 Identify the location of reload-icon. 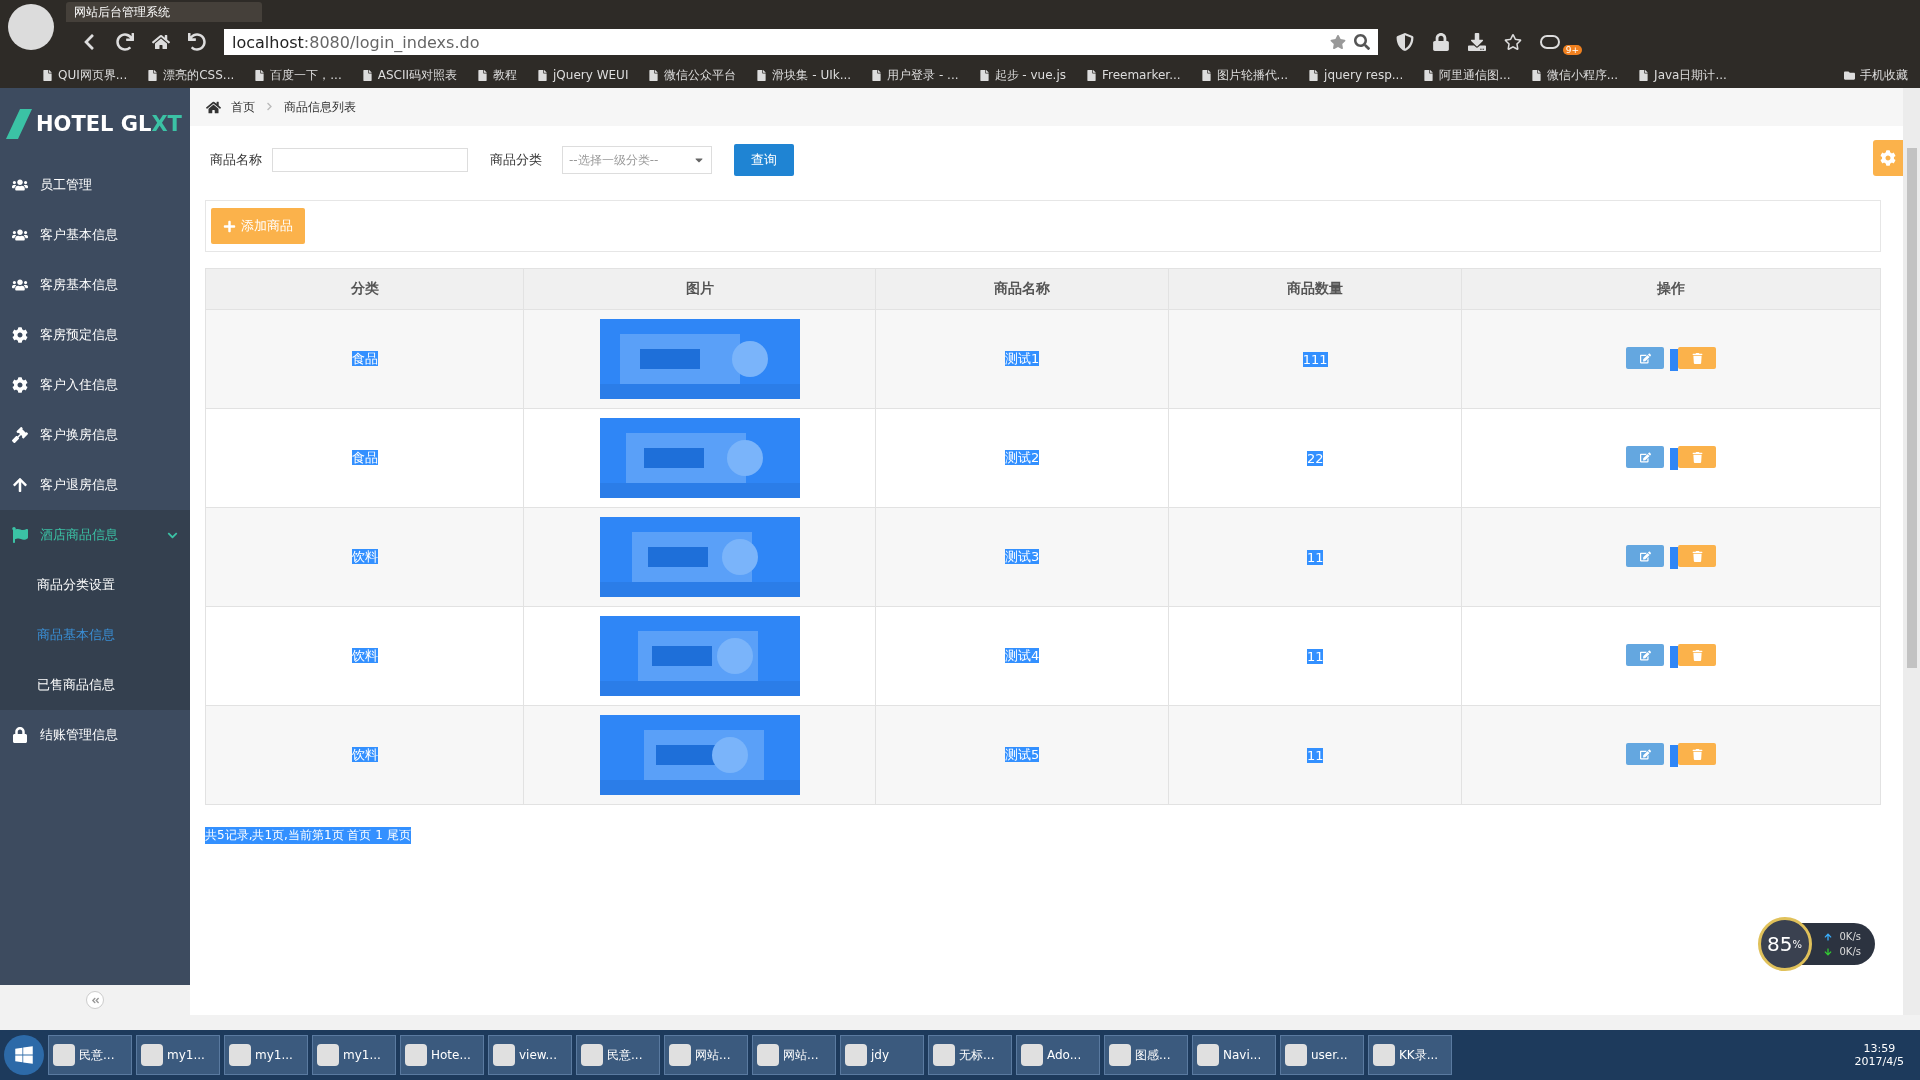
(125, 42).